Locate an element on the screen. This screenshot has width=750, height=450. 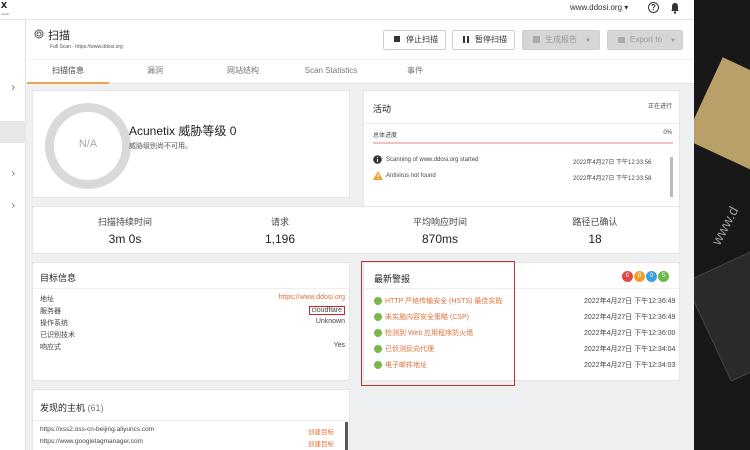
pause-scan-button: 暂停扫描 is located at coordinates (483, 40).